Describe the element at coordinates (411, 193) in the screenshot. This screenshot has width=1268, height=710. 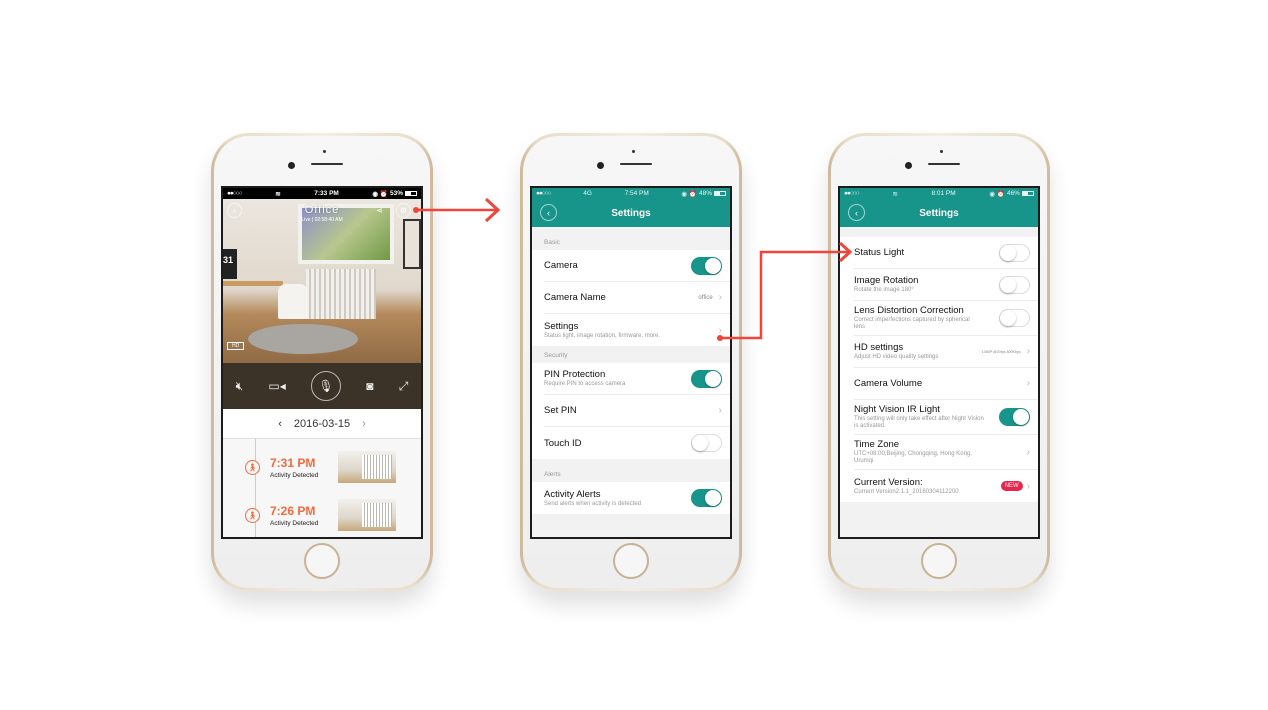
I see `battery-icon` at that location.